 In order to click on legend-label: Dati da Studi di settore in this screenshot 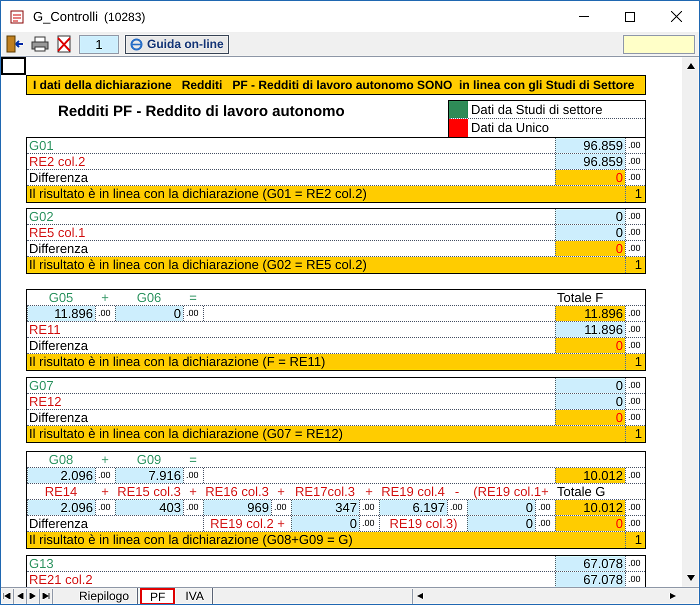, I will do `click(536, 109)`.